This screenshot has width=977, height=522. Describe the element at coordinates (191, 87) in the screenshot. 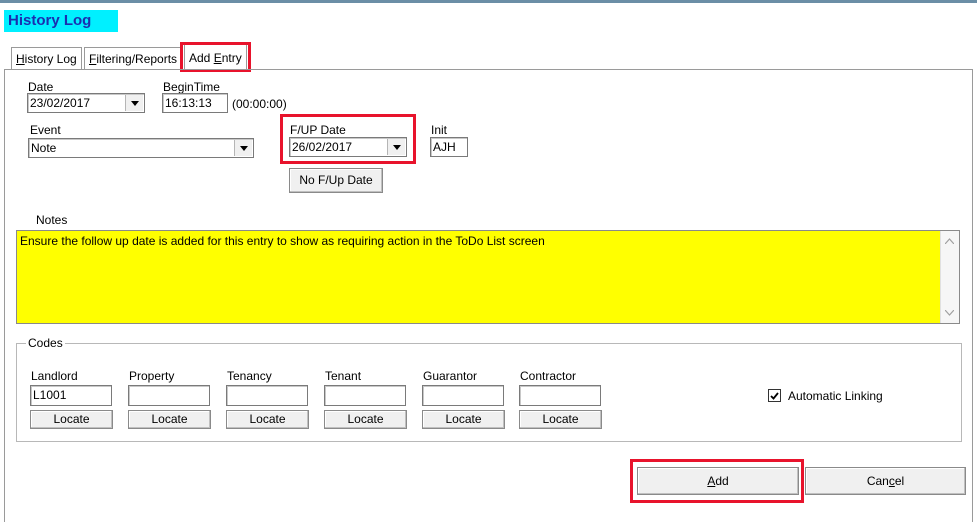

I see `begintime-label: BeginTime` at that location.